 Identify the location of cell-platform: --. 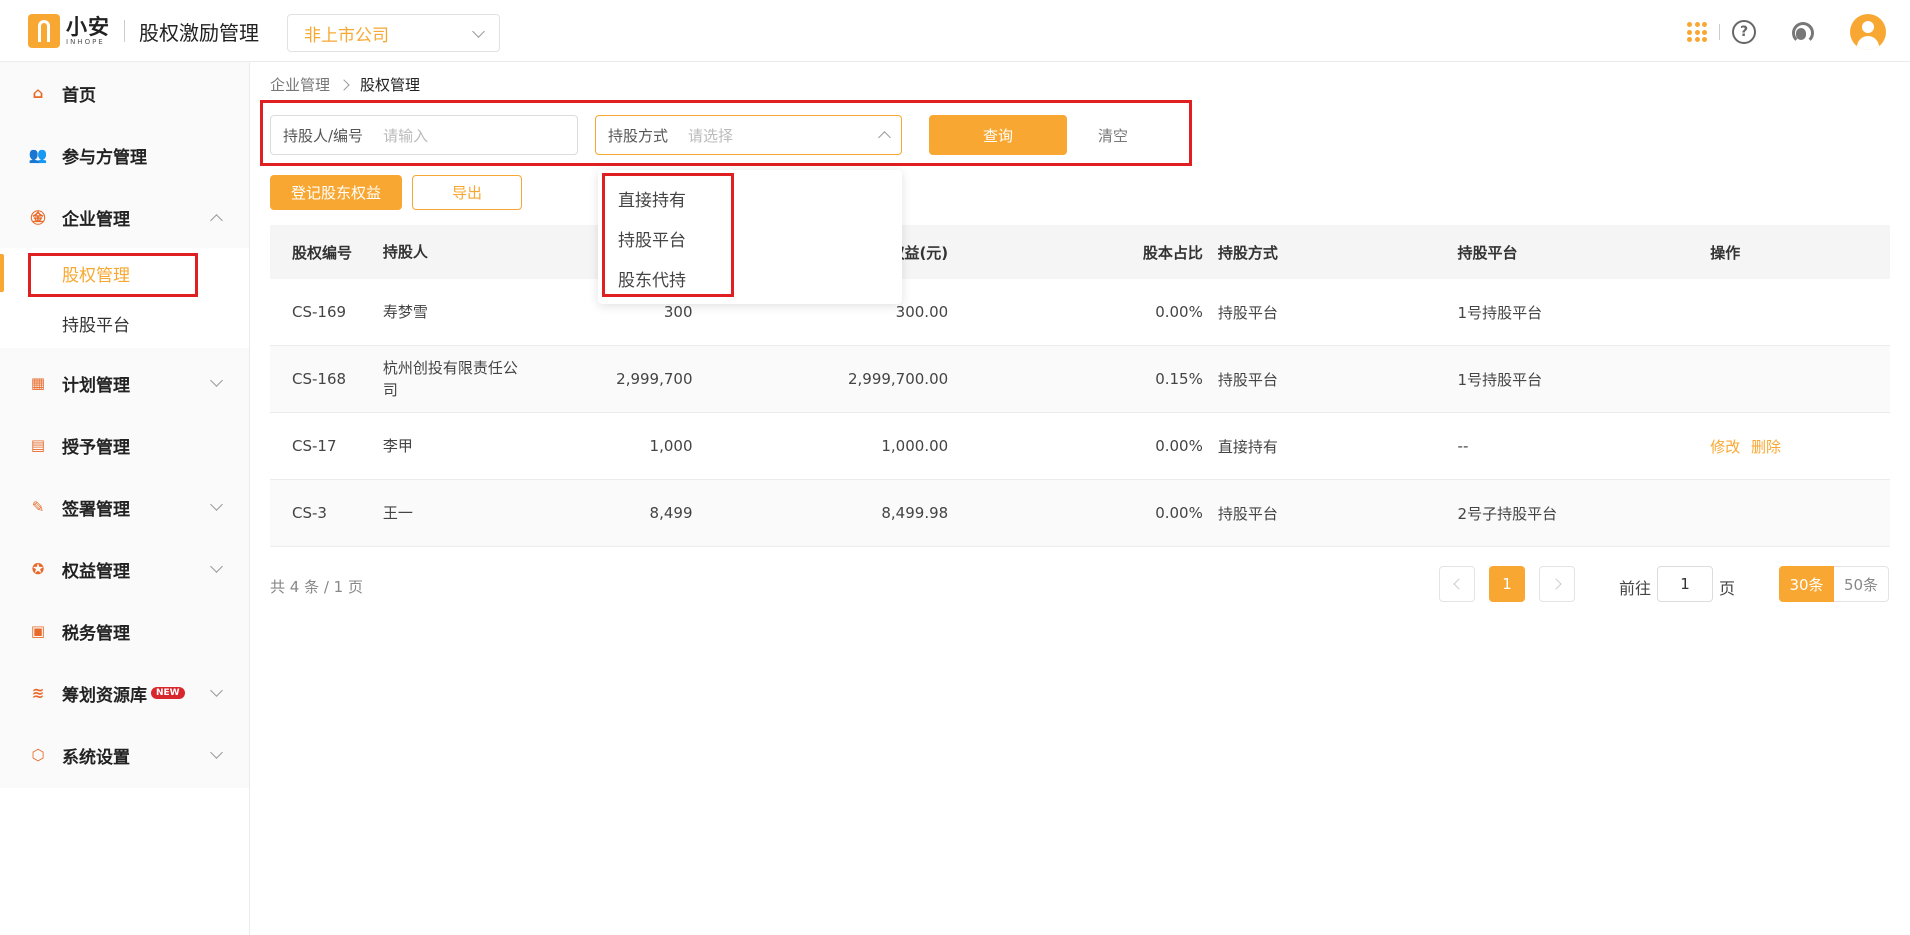
(1463, 446).